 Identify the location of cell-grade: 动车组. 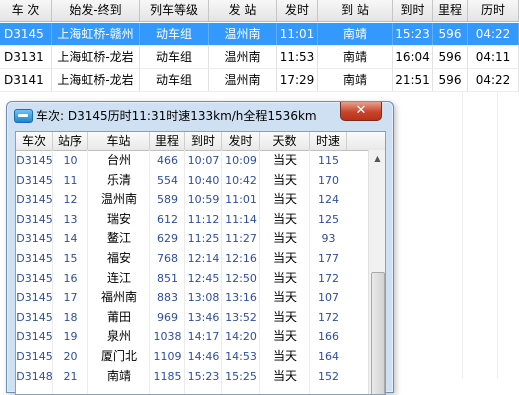
(174, 57).